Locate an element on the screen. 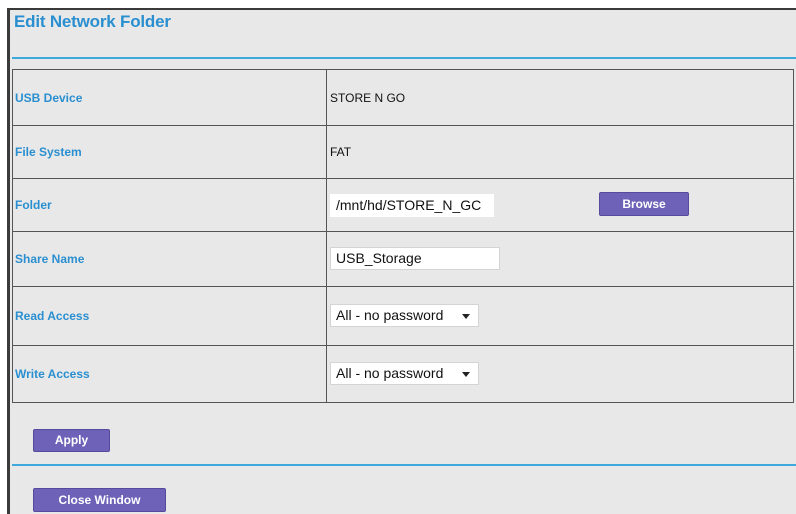  browse-button: Browse is located at coordinates (644, 204).